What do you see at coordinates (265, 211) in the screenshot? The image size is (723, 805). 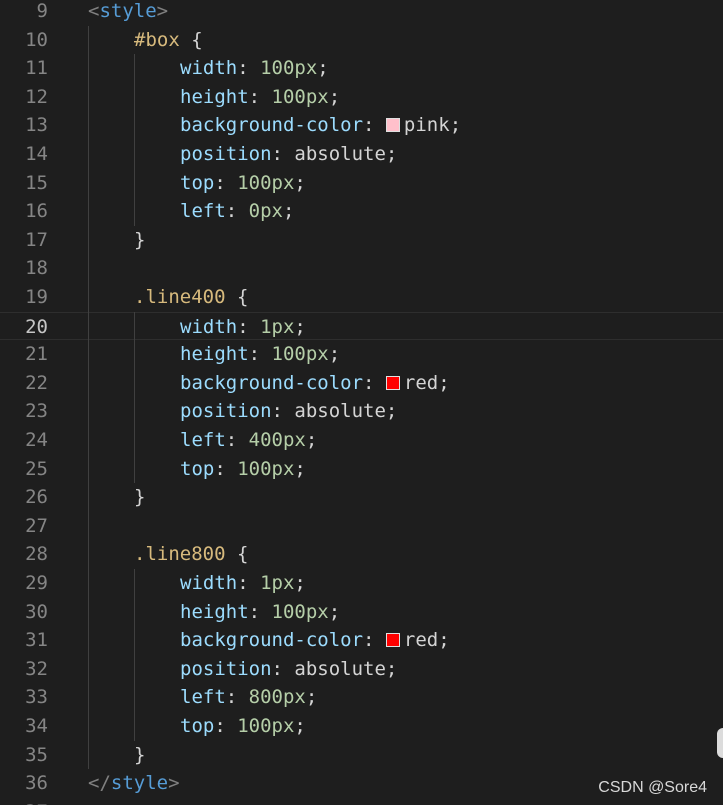 I see `token: 0px` at bounding box center [265, 211].